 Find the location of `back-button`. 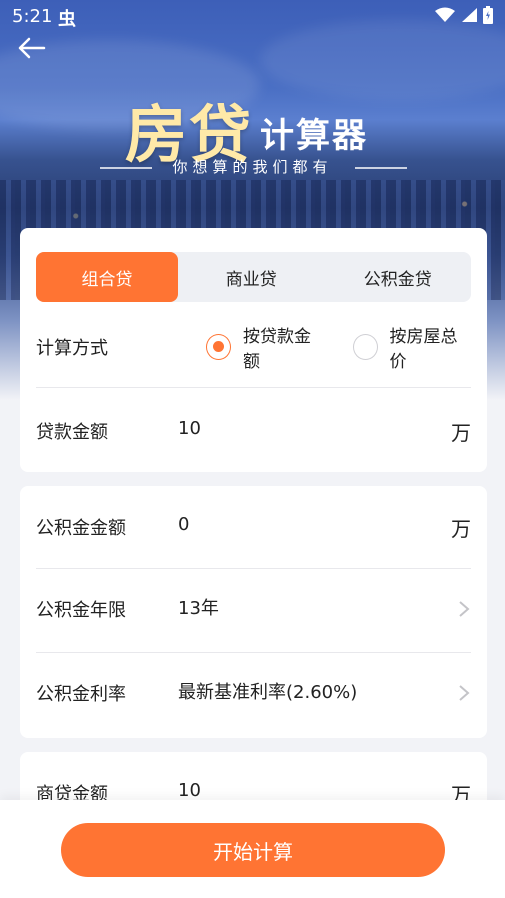

back-button is located at coordinates (34, 50).